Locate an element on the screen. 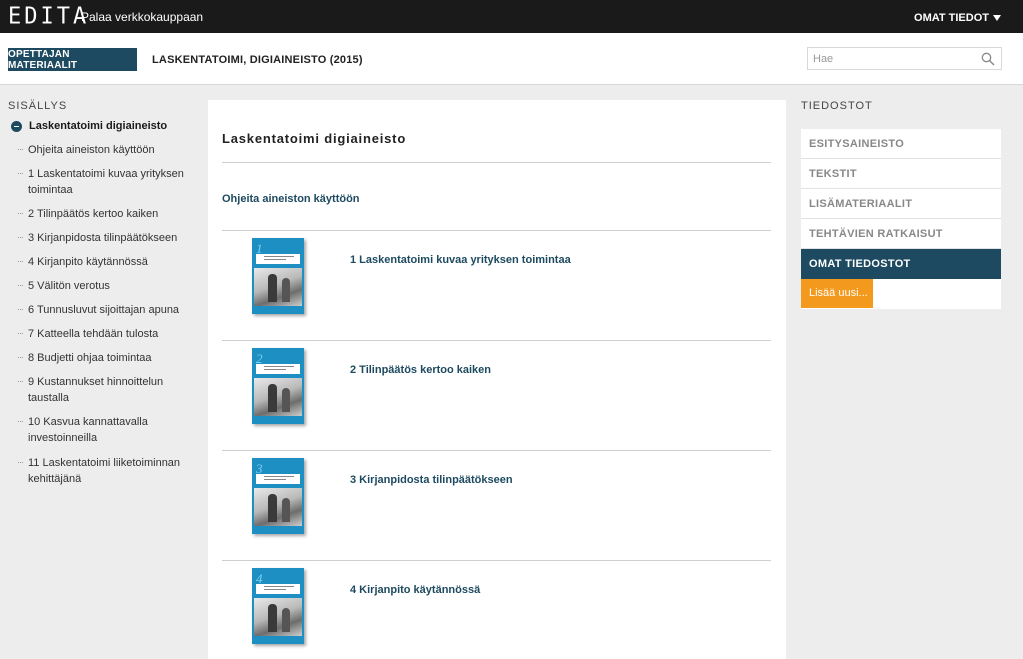 The width and height of the screenshot is (1023, 659). chapter-cover-image: 2 is located at coordinates (278, 386).